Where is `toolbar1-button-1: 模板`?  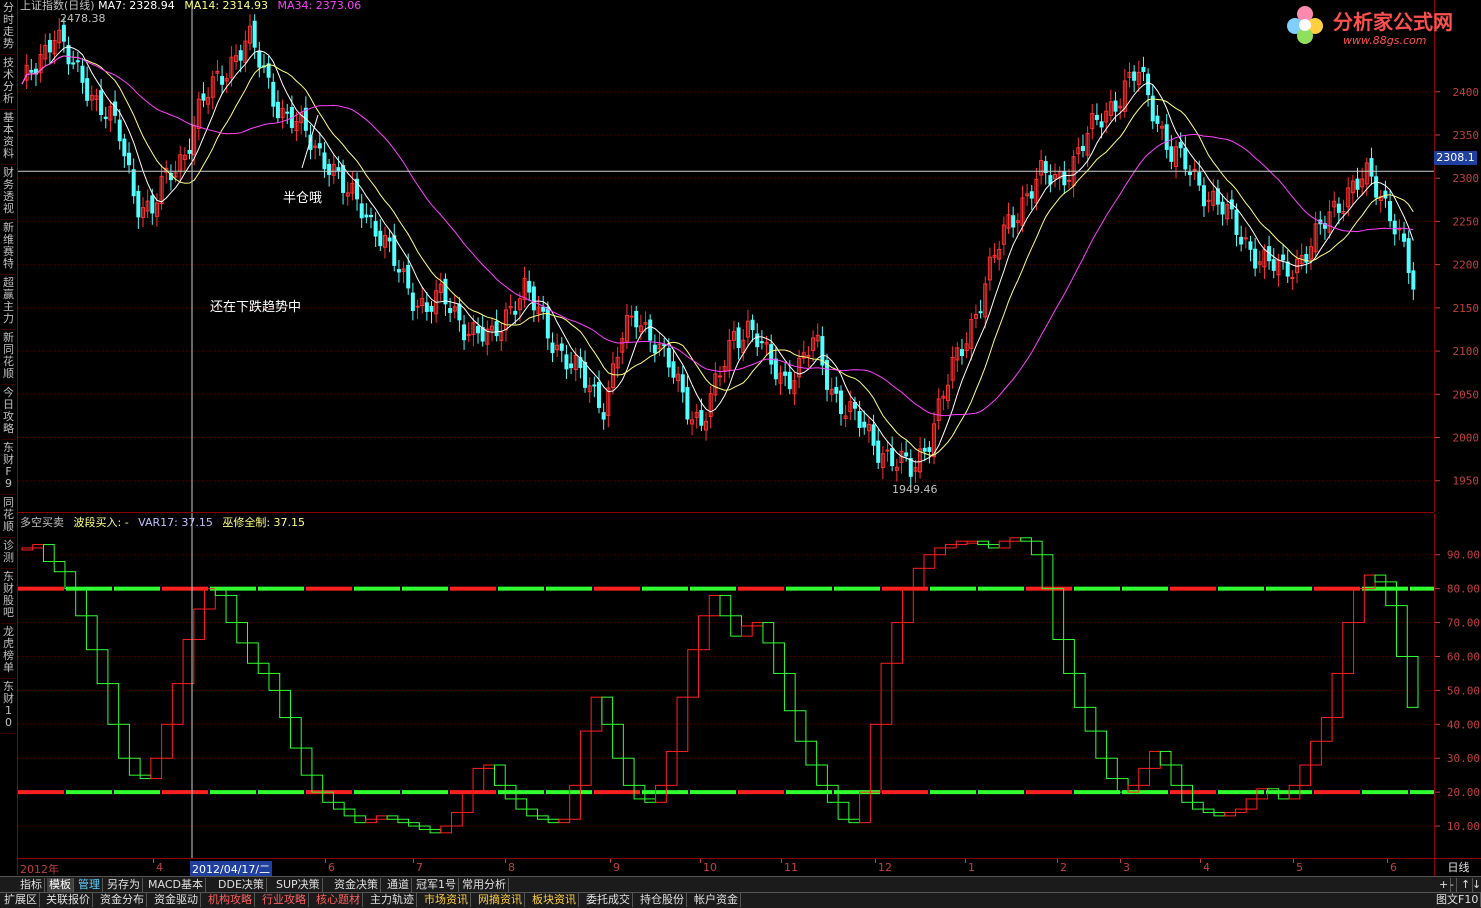 toolbar1-button-1: 模板 is located at coordinates (60, 885).